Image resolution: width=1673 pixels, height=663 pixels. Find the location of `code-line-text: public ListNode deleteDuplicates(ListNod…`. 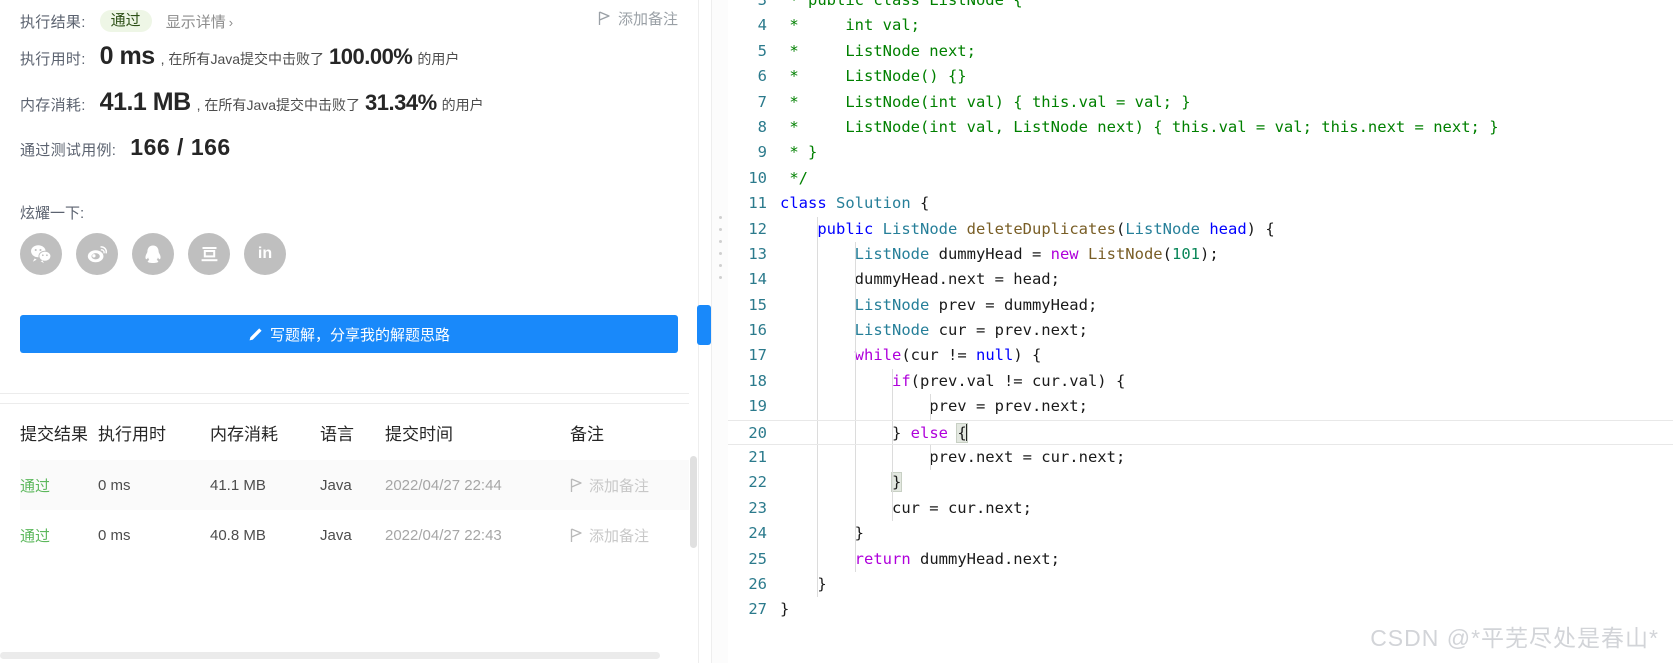

code-line-text: public ListNode deleteDuplicates(ListNod… is located at coordinates (1226, 229).